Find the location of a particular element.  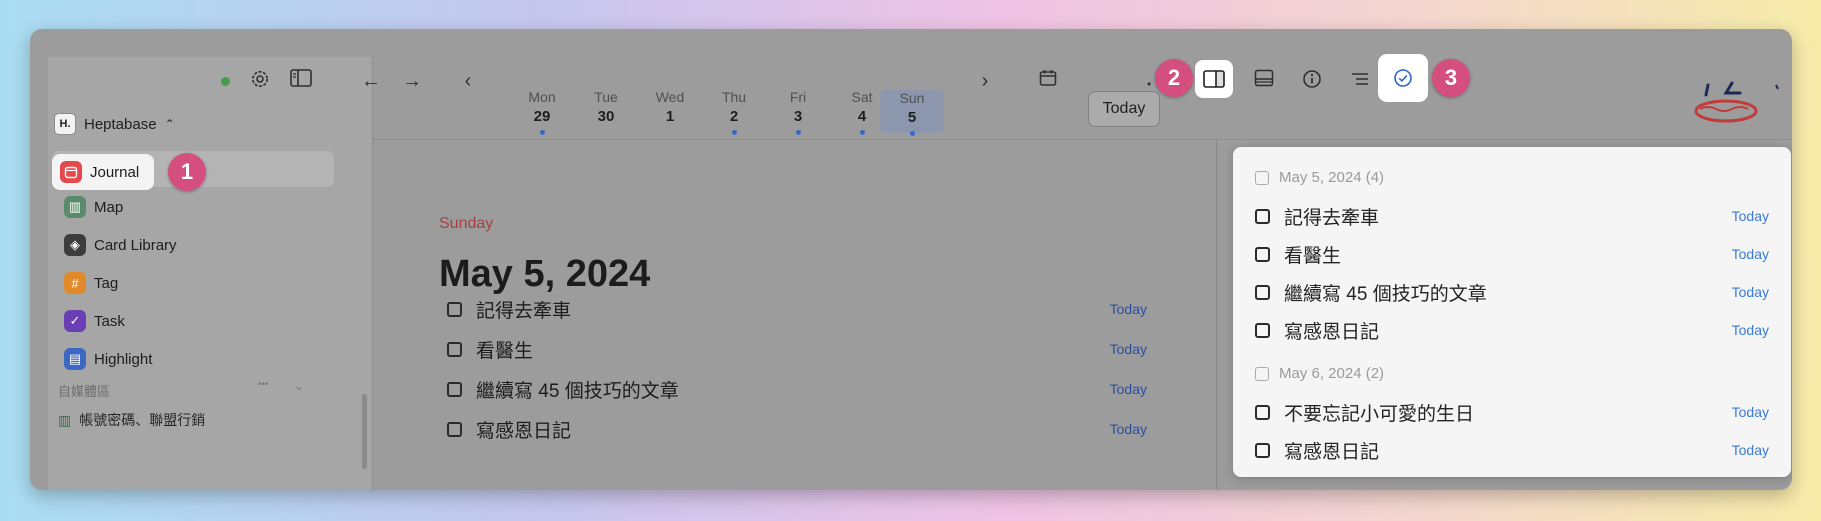

step-badge-3: 3 is located at coordinates (1451, 78).